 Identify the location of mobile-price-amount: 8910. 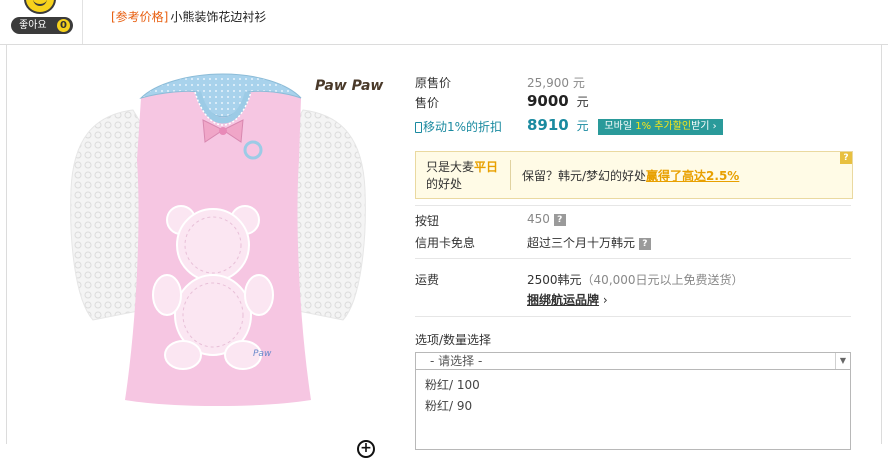
(548, 125).